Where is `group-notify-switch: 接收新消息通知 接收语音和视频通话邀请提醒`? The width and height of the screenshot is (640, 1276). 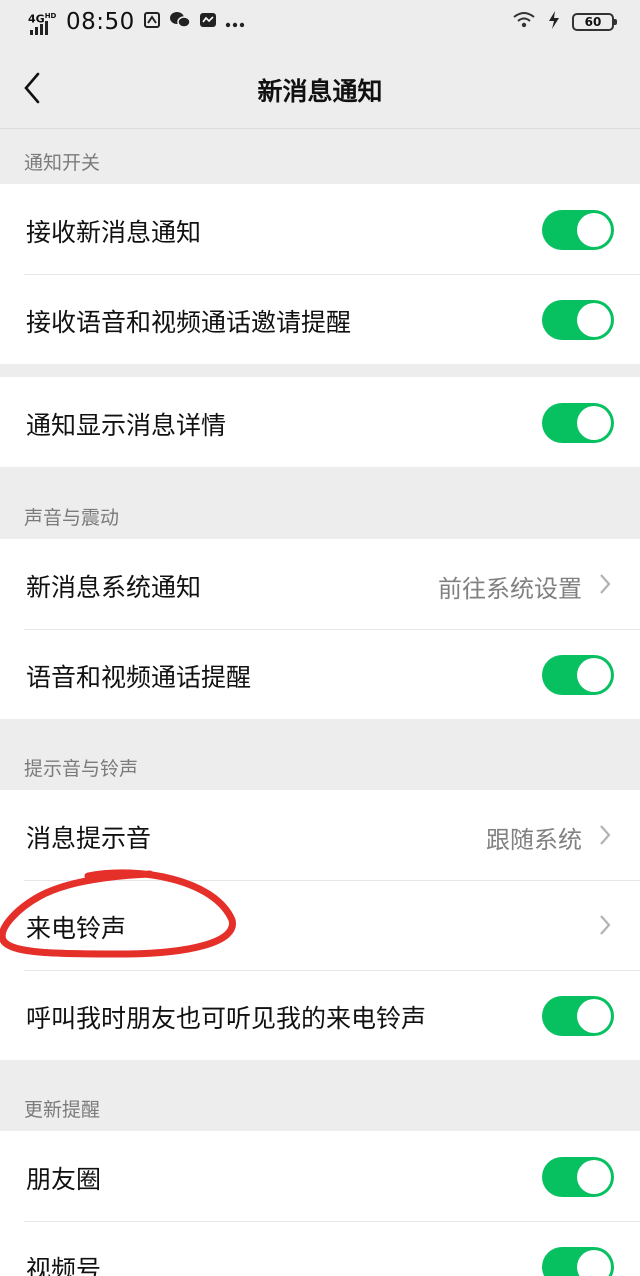 group-notify-switch: 接收新消息通知 接收语音和视频通话邀请提醒 is located at coordinates (320, 274).